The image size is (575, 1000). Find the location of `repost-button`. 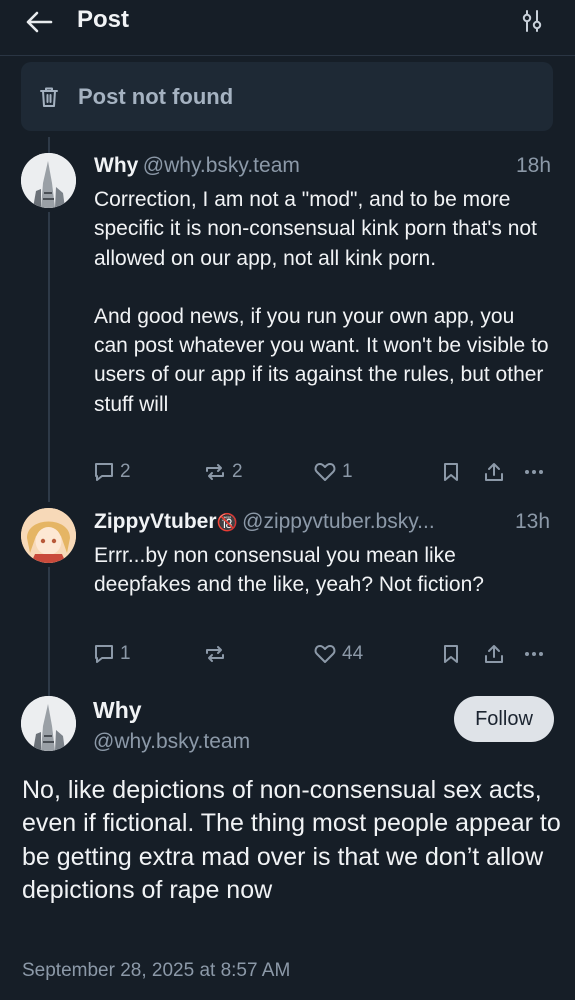

repost-button is located at coordinates (217, 654).